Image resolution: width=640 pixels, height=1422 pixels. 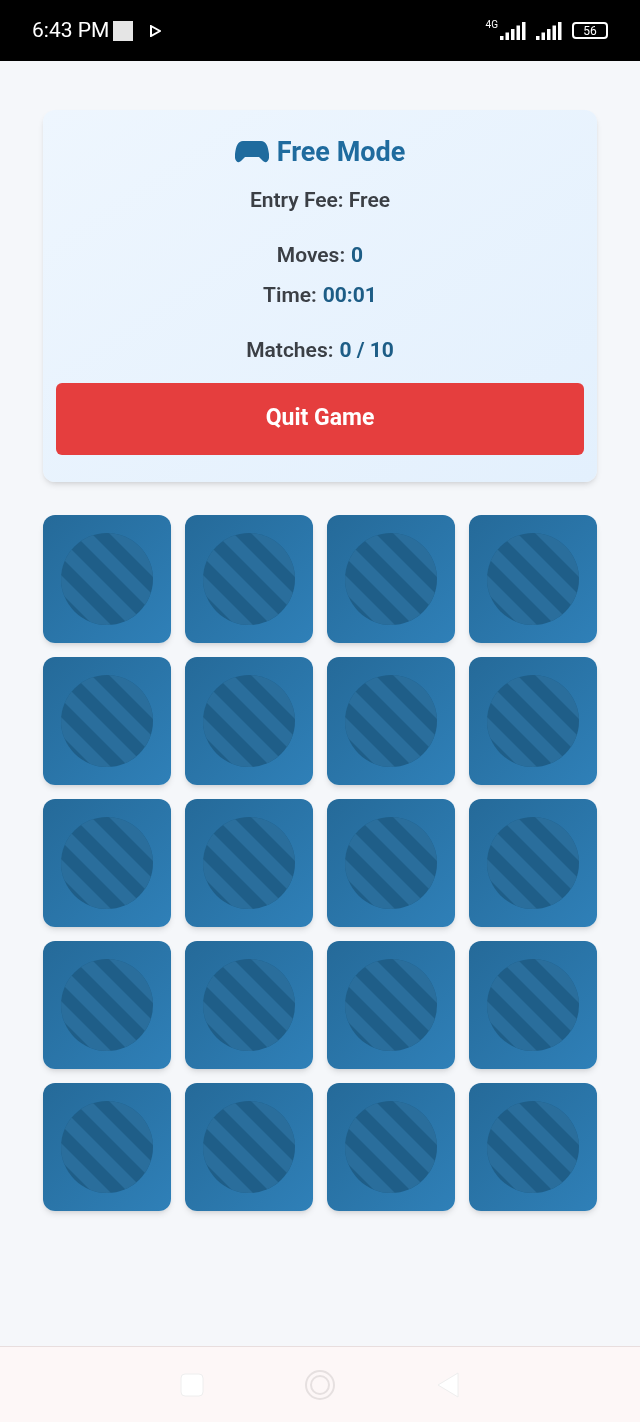 What do you see at coordinates (341, 152) in the screenshot?
I see `mode-title: Free Mode` at bounding box center [341, 152].